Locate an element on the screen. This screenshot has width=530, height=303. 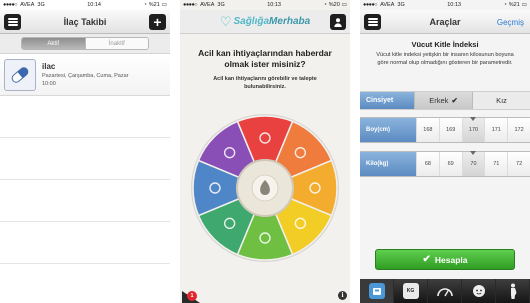
navbar: ♡ SağlığaMerhaba is located at coordinates (265, 22).